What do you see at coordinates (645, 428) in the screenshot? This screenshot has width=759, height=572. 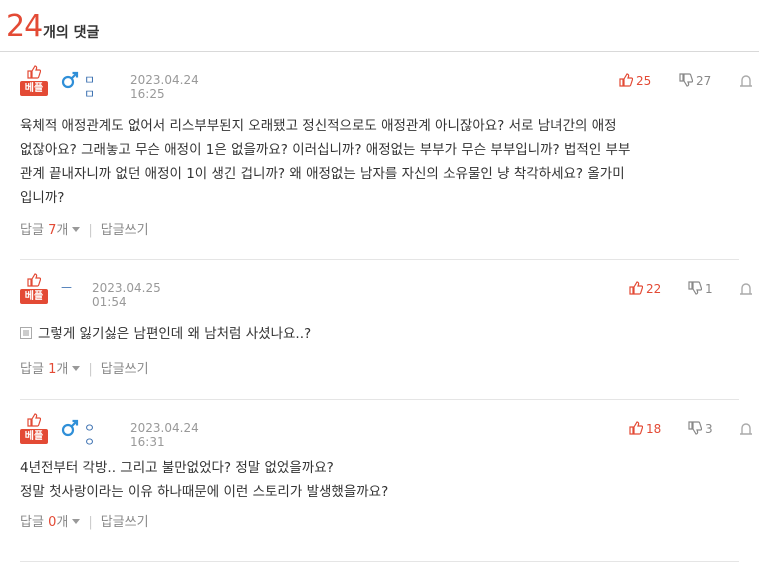 I see `upvote-button: 18` at bounding box center [645, 428].